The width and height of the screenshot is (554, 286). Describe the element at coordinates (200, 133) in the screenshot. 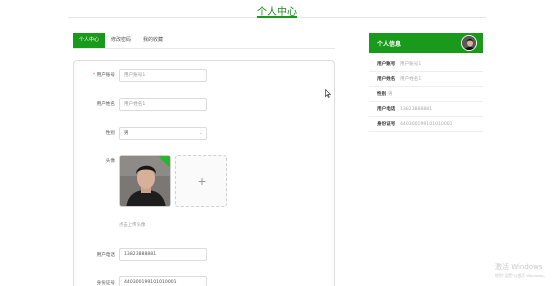

I see `chevron-down-icon: ⌄` at that location.